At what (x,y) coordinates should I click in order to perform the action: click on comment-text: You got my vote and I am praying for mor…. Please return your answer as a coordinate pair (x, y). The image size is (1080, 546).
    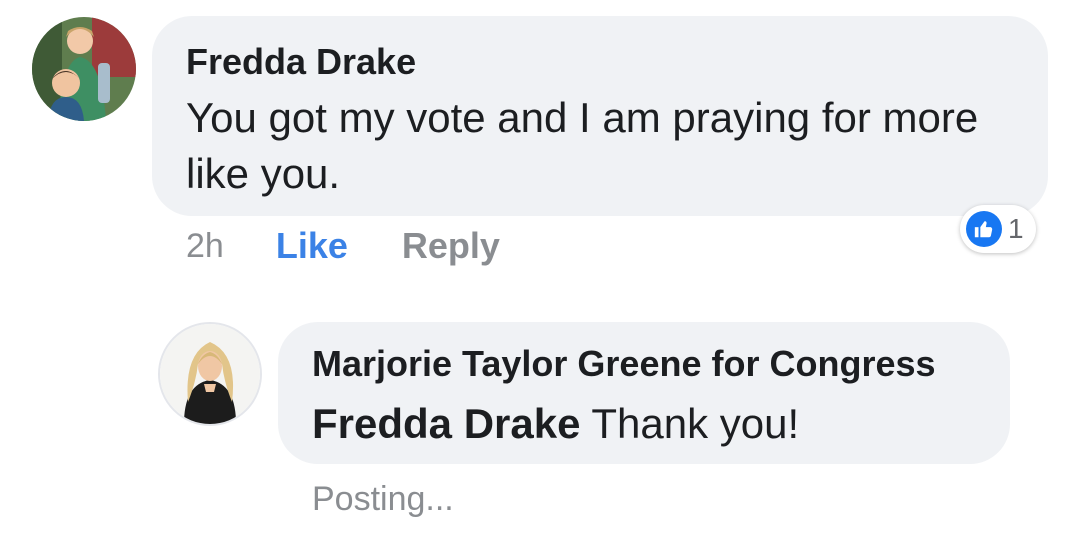
    Looking at the image, I should click on (582, 145).